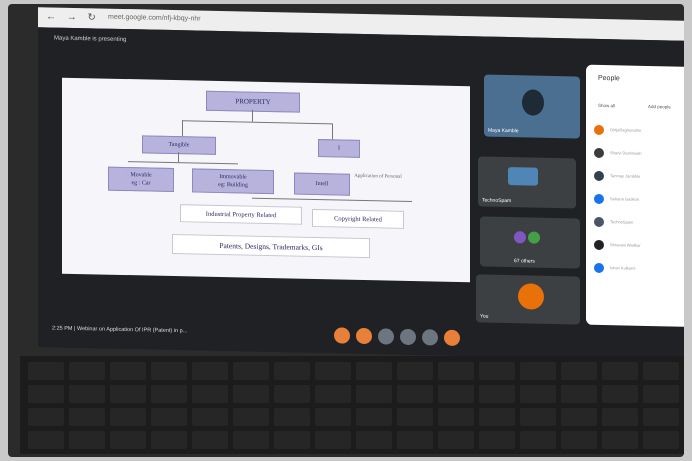  I want to click on participant-name: GirijaRaghunathe, so click(626, 130).